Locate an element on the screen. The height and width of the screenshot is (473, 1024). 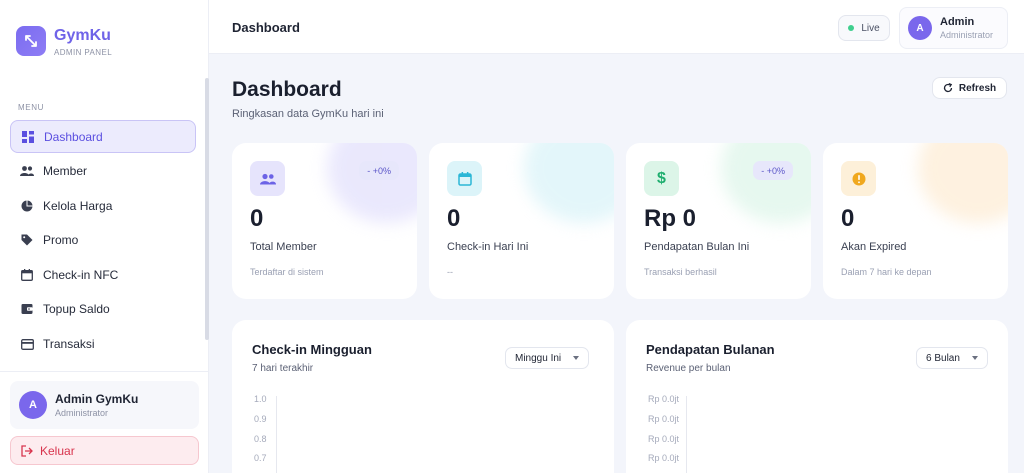
topbar: Dashboard Live A Admin Administrator is located at coordinates (616, 27).